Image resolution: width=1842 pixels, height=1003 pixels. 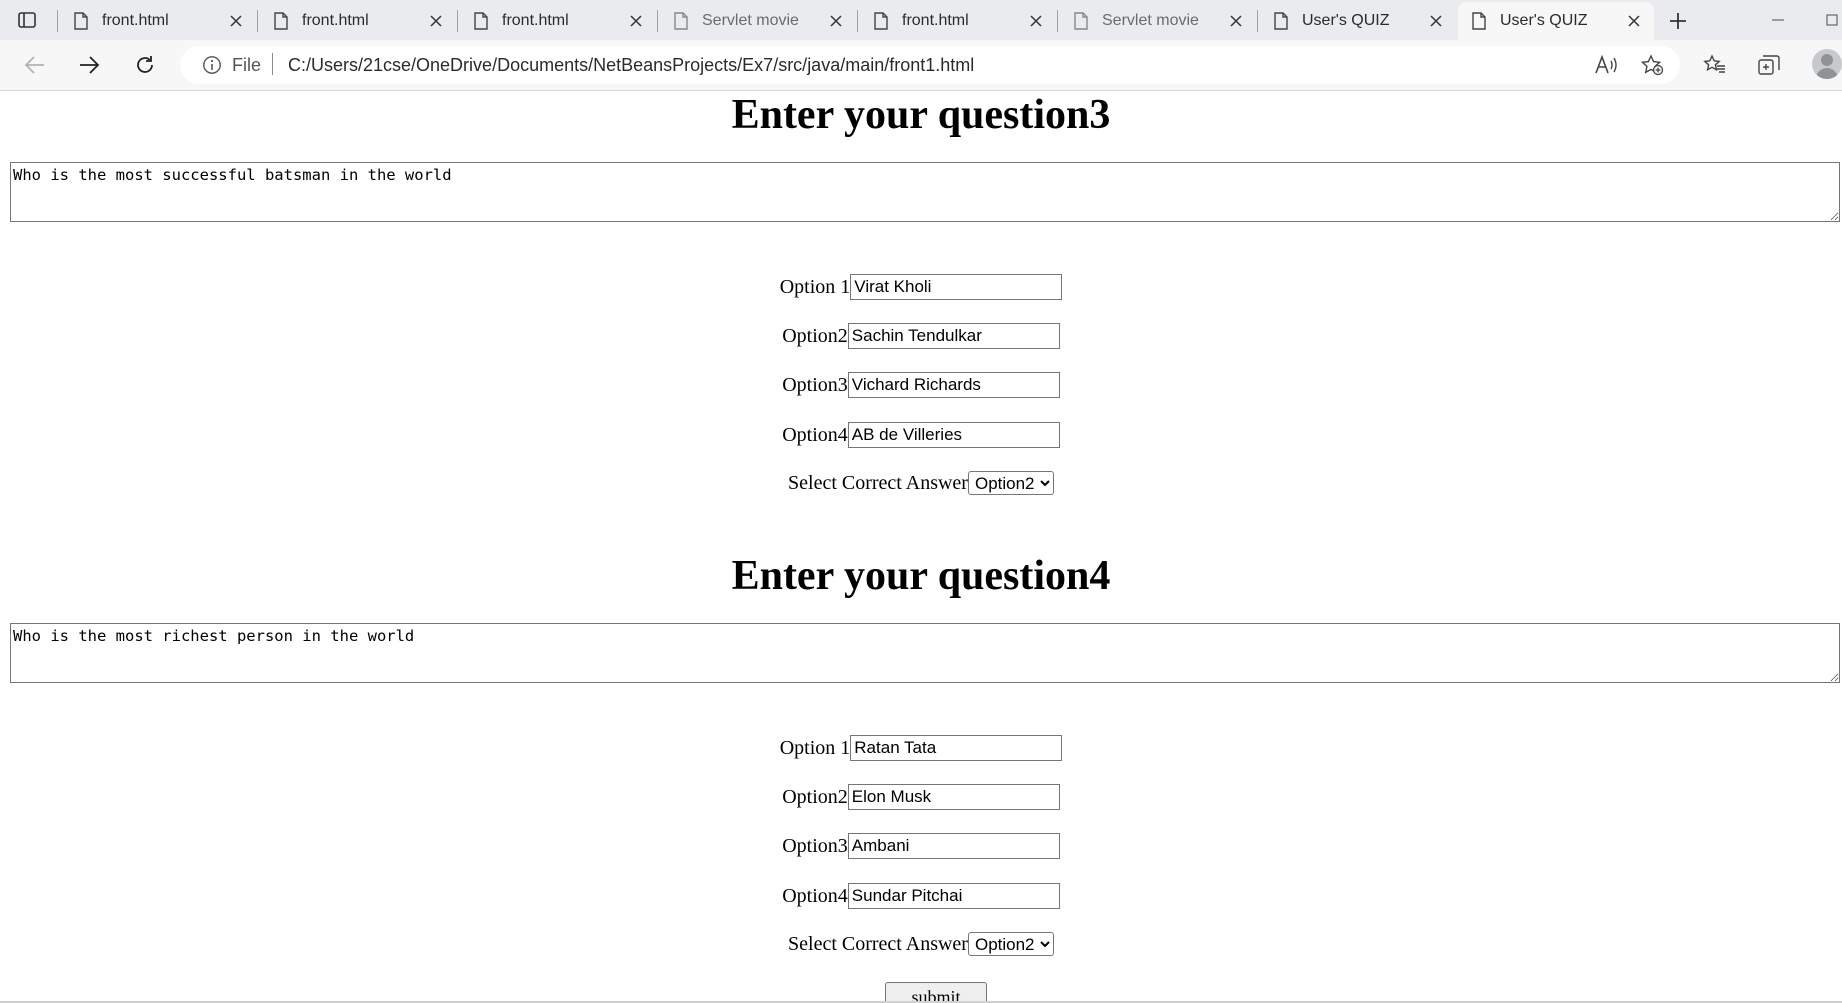 What do you see at coordinates (1832, 20) in the screenshot?
I see `maximize-icon` at bounding box center [1832, 20].